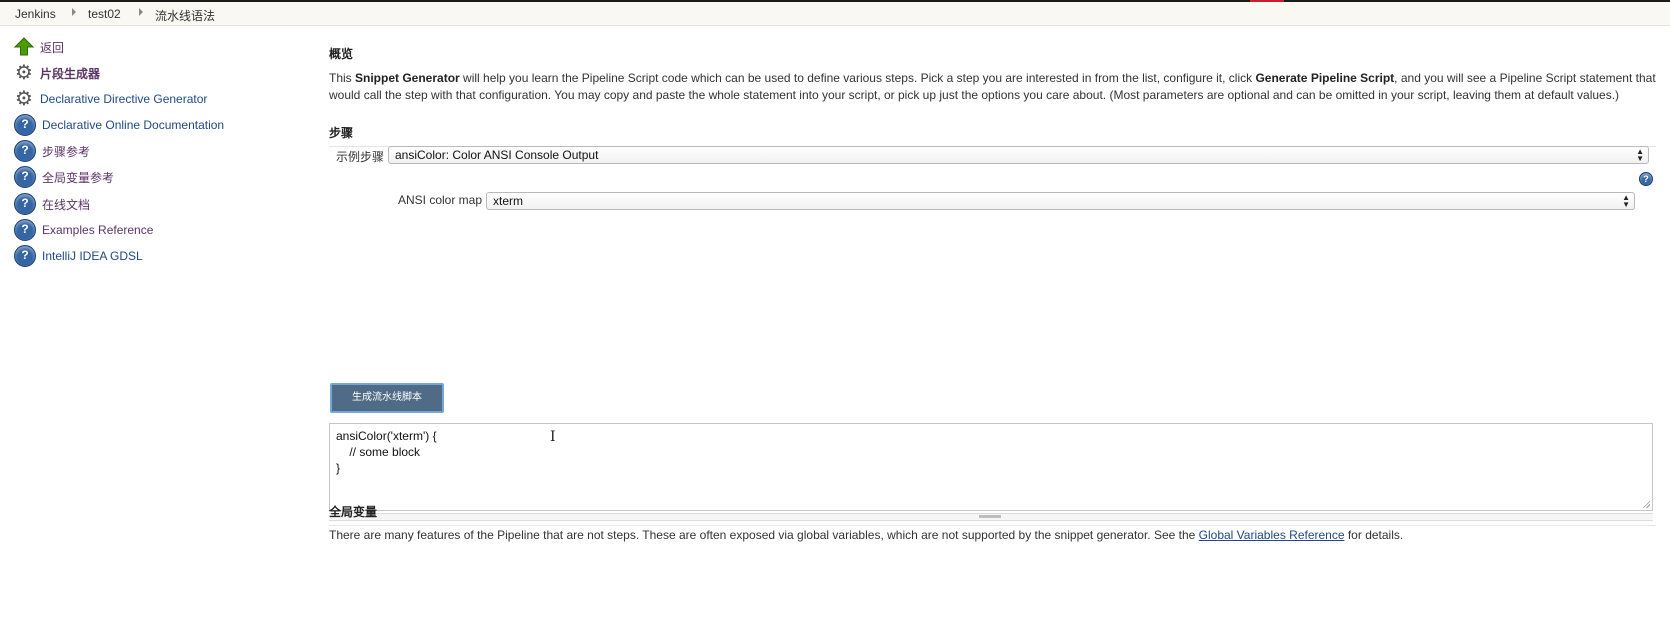  What do you see at coordinates (78, 177) in the screenshot?
I see `sidebar-item-label: 全局变量参考` at bounding box center [78, 177].